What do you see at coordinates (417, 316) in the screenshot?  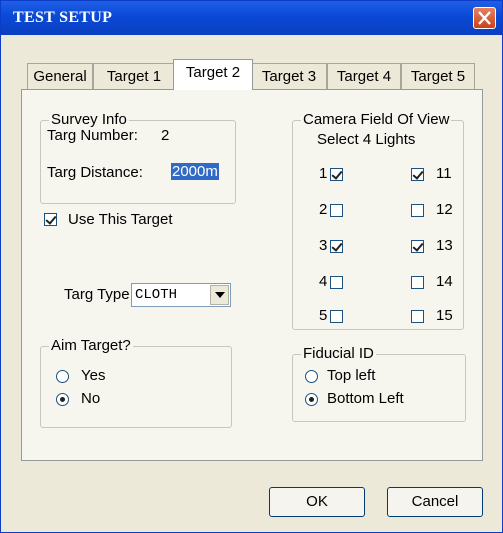 I see `light-15-checkbox` at bounding box center [417, 316].